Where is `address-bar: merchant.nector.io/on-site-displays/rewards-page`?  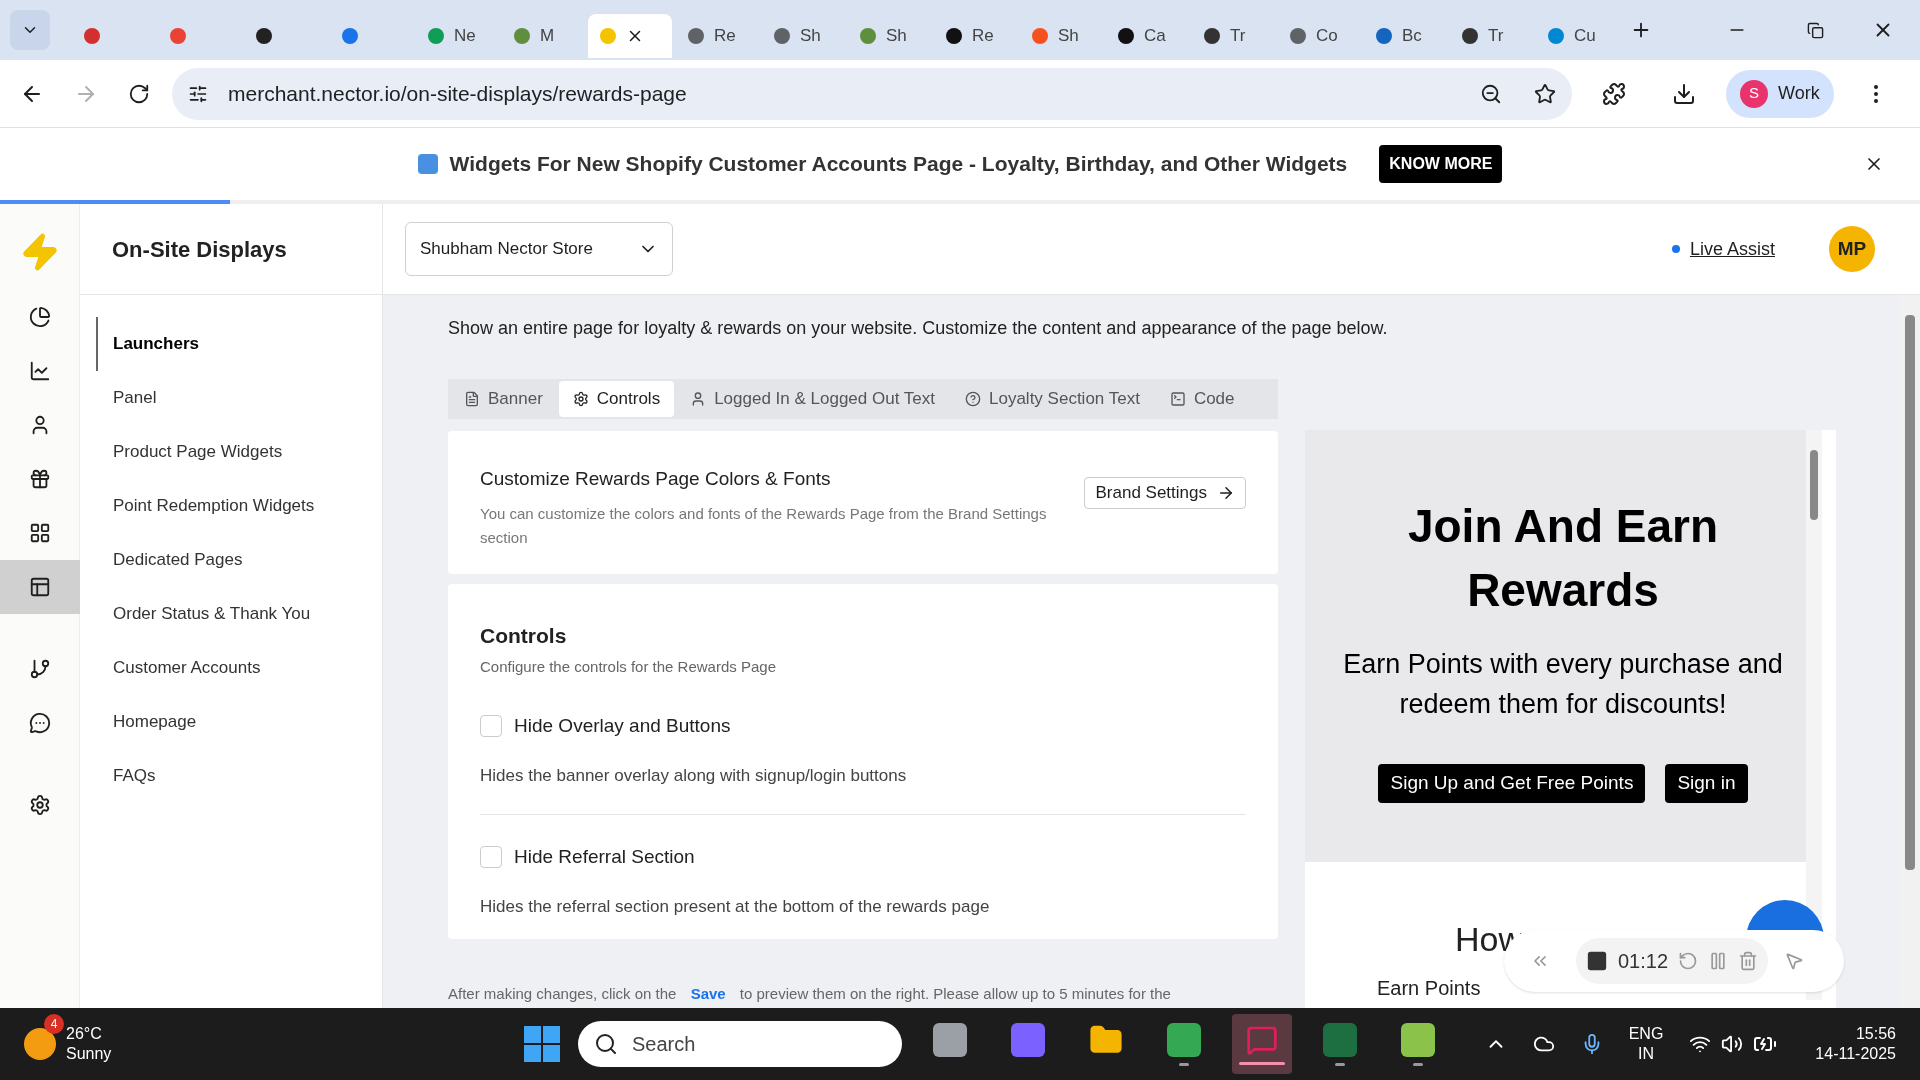
address-bar: merchant.nector.io/on-site-displays/rewards-page is located at coordinates (872, 93).